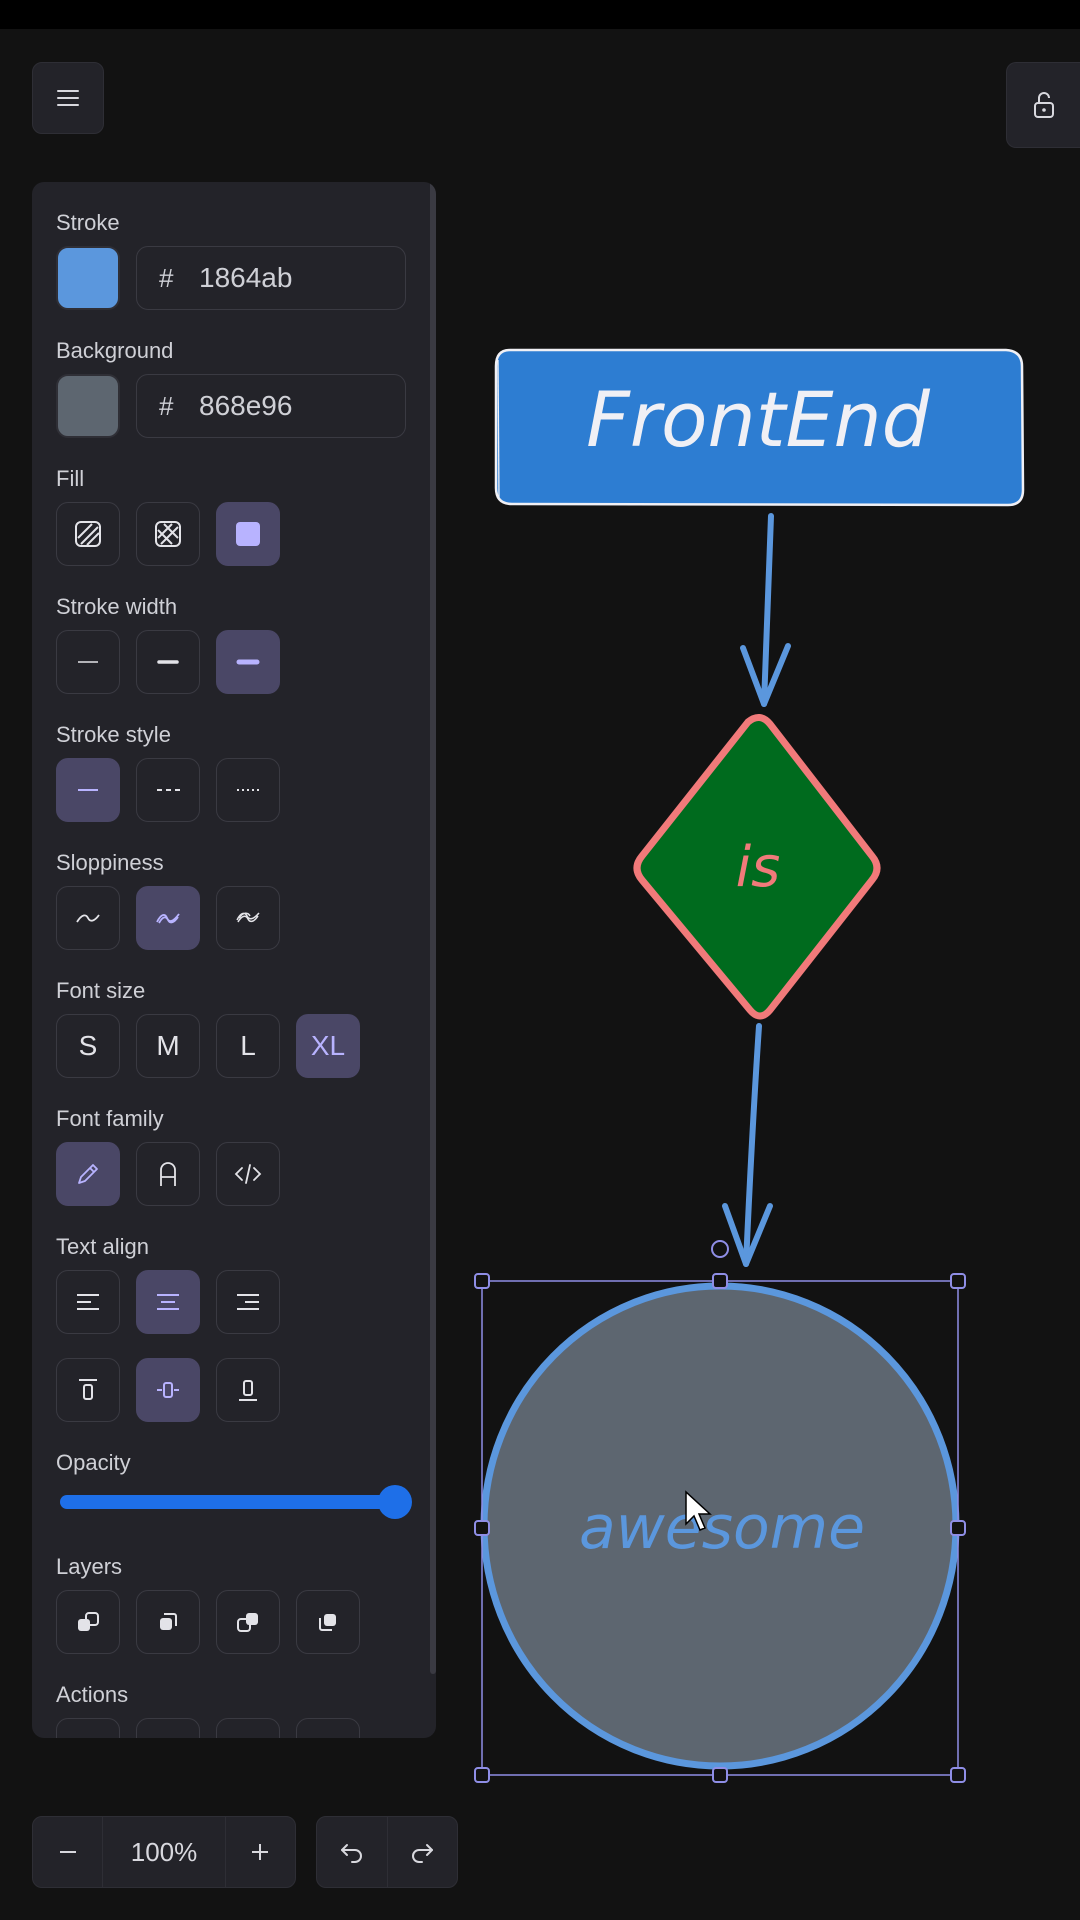  I want to click on background-hex-value: 868e96, so click(246, 405).